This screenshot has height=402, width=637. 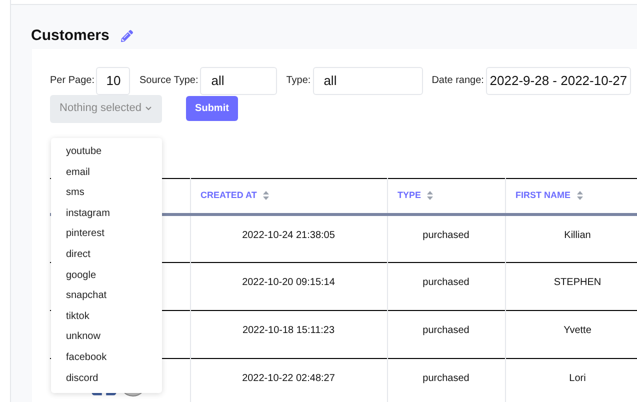 What do you see at coordinates (234, 195) in the screenshot?
I see `column-header: CREATED AT` at bounding box center [234, 195].